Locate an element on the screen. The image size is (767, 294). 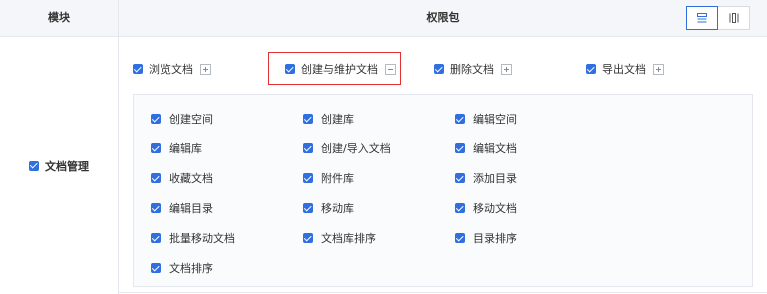
module-column-header: 模块 is located at coordinates (59, 17).